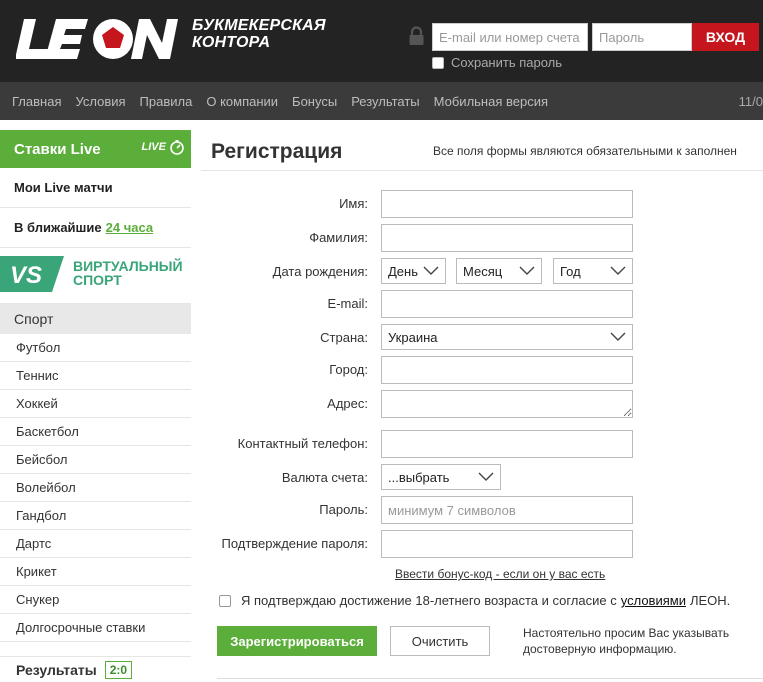 The height and width of the screenshot is (682, 763). What do you see at coordinates (95, 460) in the screenshot?
I see `sport-item-baseball: Бейсбол` at bounding box center [95, 460].